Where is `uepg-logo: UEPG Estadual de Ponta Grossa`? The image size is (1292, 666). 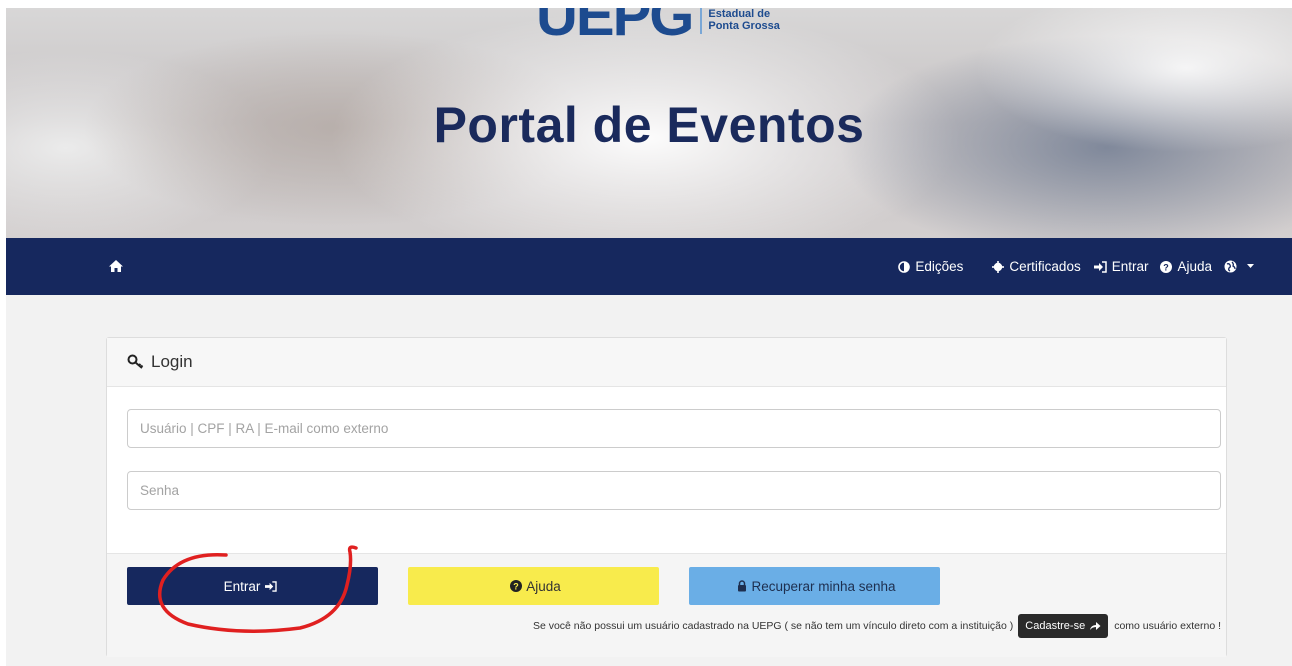
uepg-logo: UEPG Estadual de Ponta Grossa is located at coordinates (658, 28).